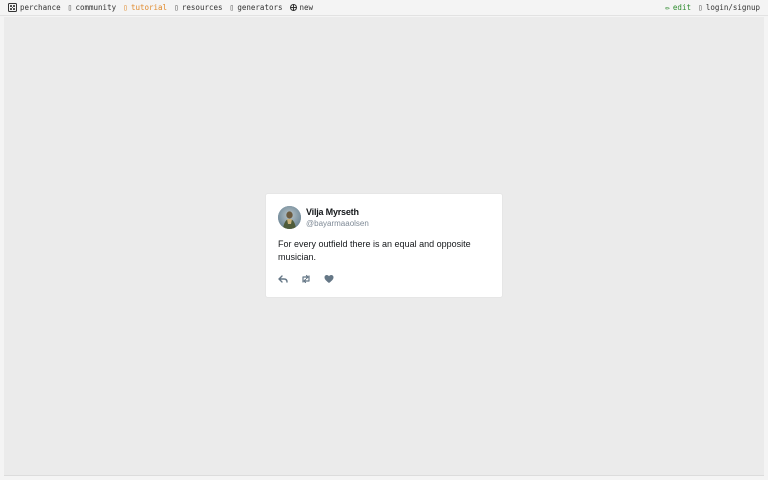  I want to click on nav-right: ✏ edit ▯ login/signup, so click(712, 7).